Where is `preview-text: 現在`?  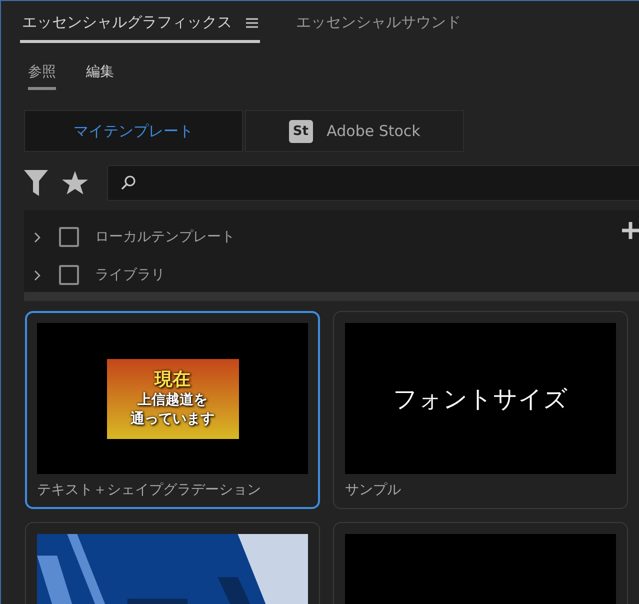 preview-text: 現在 is located at coordinates (172, 379).